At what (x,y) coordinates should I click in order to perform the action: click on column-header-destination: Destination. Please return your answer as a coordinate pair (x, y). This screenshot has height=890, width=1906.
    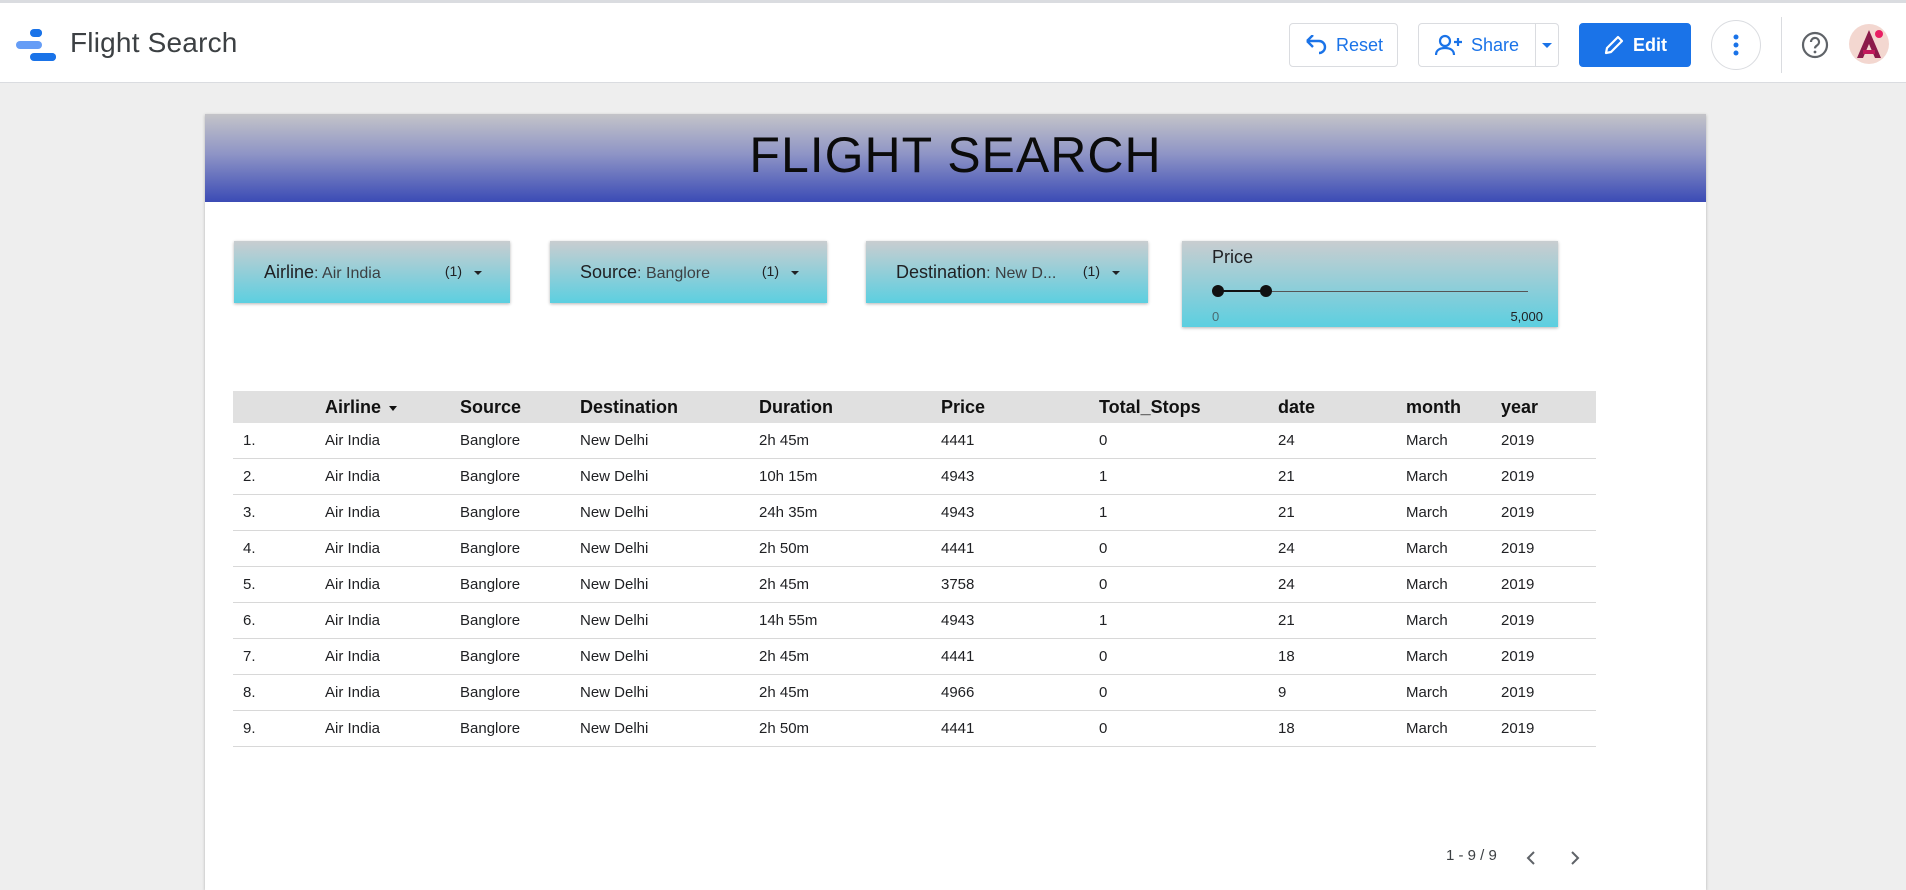
    Looking at the image, I should click on (629, 407).